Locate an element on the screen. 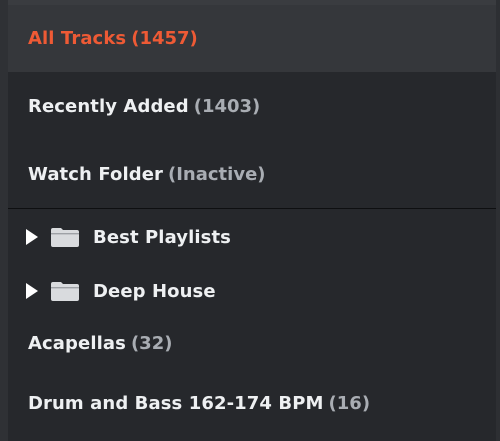 The height and width of the screenshot is (441, 500). deep-house-label: Deep House is located at coordinates (154, 291).